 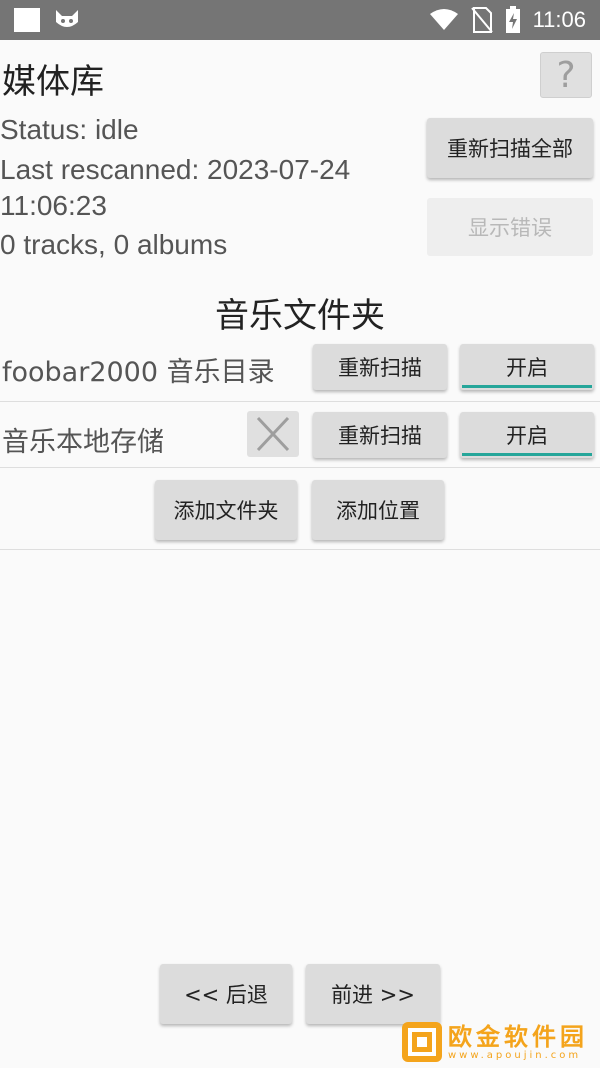 I want to click on close-icon, so click(x=273, y=434).